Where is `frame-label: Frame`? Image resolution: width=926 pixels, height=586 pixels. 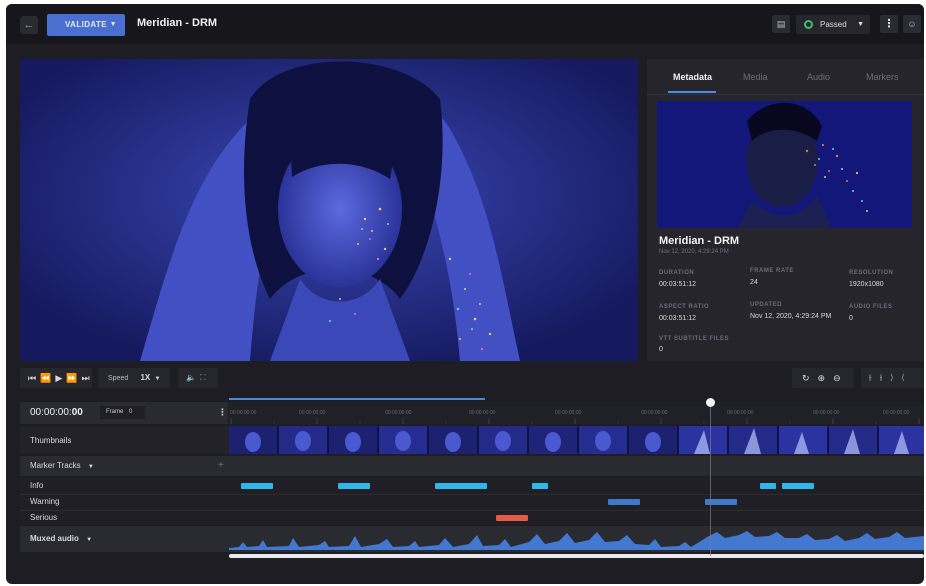 frame-label: Frame is located at coordinates (115, 412).